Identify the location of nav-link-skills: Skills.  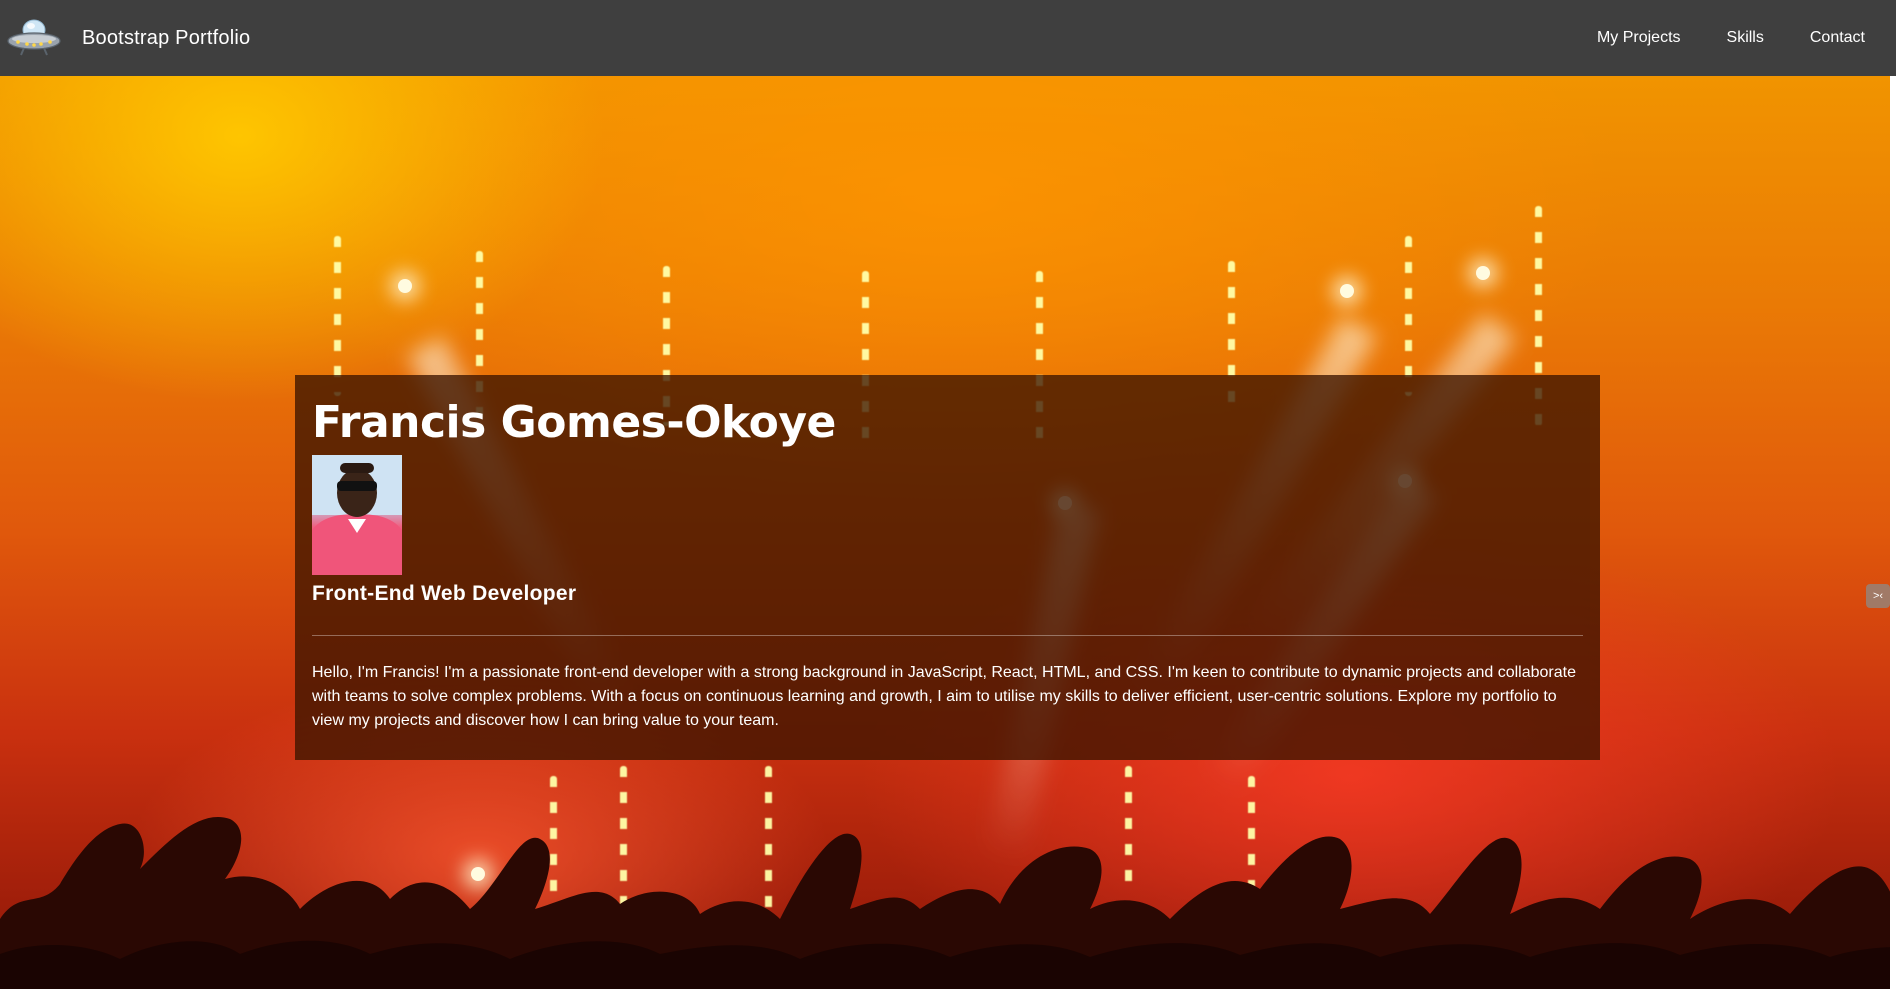
(1745, 38).